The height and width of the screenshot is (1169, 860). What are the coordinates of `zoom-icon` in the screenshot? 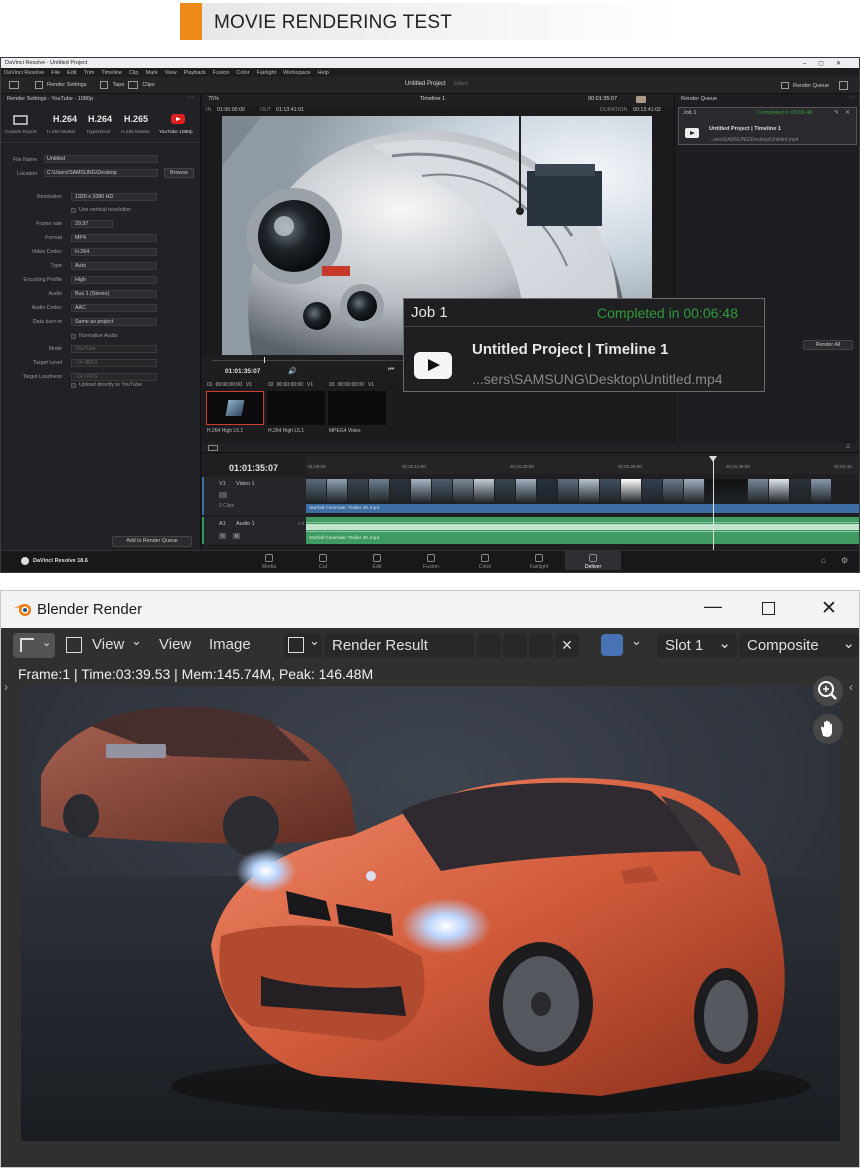 It's located at (828, 691).